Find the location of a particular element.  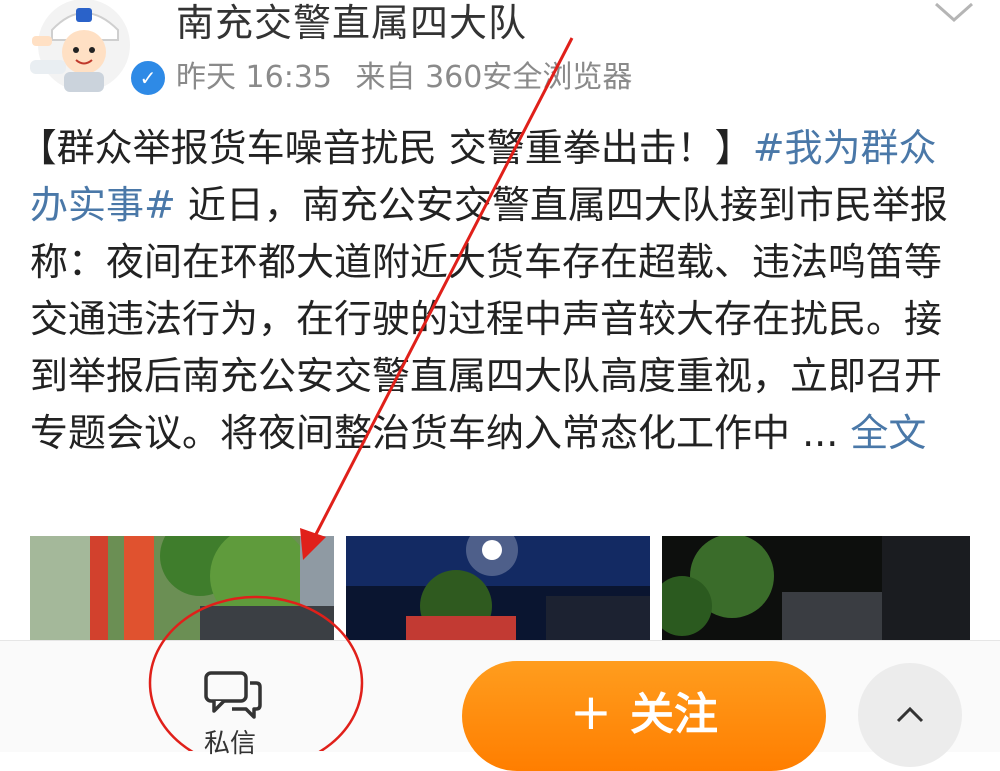

full-text-link: 全文 is located at coordinates (882, 433).